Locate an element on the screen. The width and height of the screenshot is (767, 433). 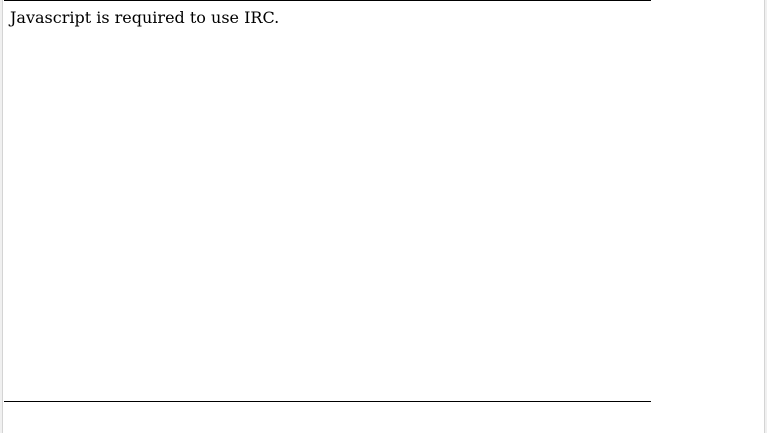
javascript-required-notice: Javascript is required to use IRC. is located at coordinates (145, 17).